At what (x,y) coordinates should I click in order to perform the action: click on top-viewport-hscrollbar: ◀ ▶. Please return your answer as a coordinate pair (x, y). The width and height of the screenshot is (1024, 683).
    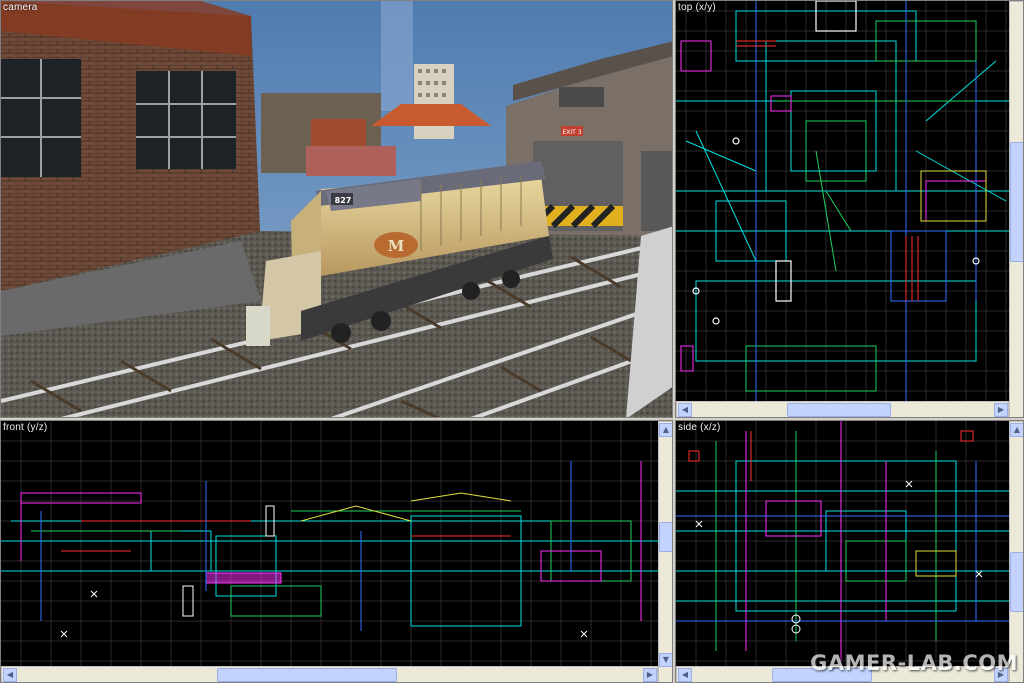
    Looking at the image, I should click on (842, 409).